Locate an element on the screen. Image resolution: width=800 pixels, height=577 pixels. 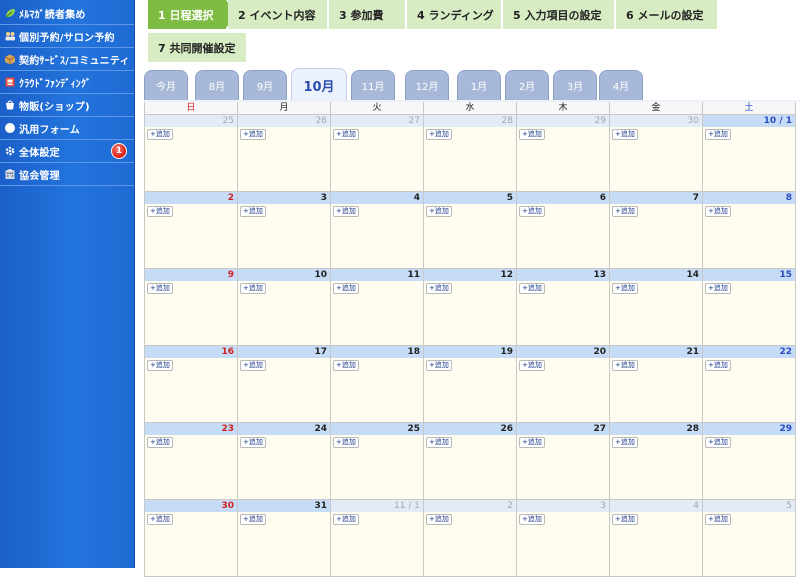
step-tab-5: 5 入力項目の設定 is located at coordinates (558, 14).